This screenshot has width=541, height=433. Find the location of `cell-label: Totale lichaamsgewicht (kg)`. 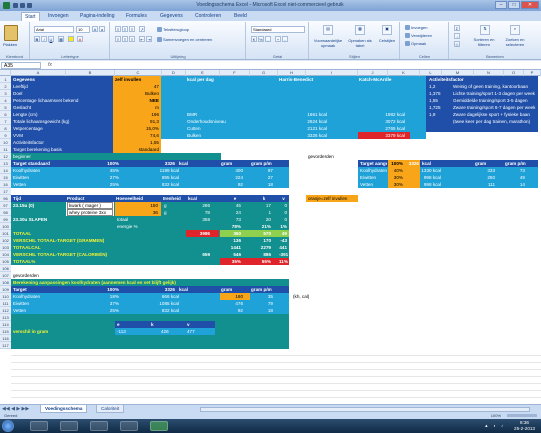

cell-label: Totale lichaamsgewicht (kg) is located at coordinates (62, 121).